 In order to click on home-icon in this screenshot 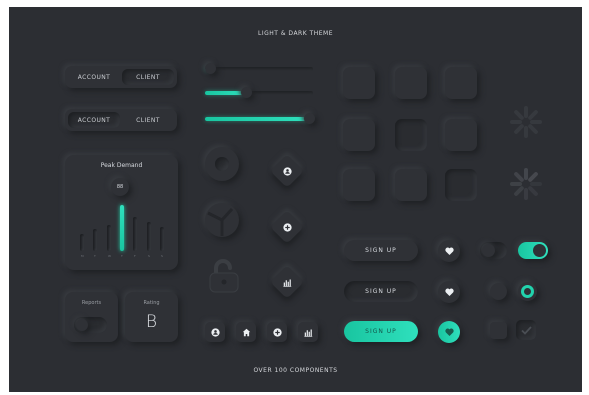, I will do `click(246, 332)`.